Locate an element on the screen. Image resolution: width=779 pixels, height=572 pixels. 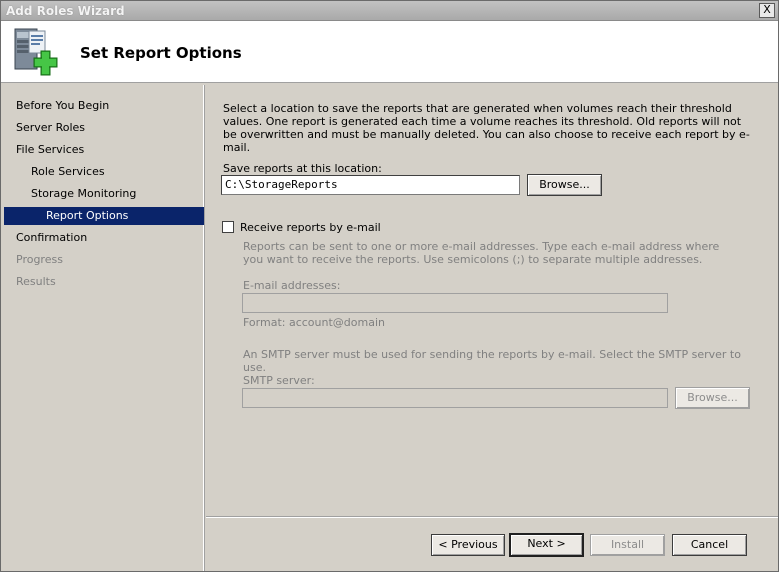
wizard-header: Set Report Options is located at coordinates (389, 52).